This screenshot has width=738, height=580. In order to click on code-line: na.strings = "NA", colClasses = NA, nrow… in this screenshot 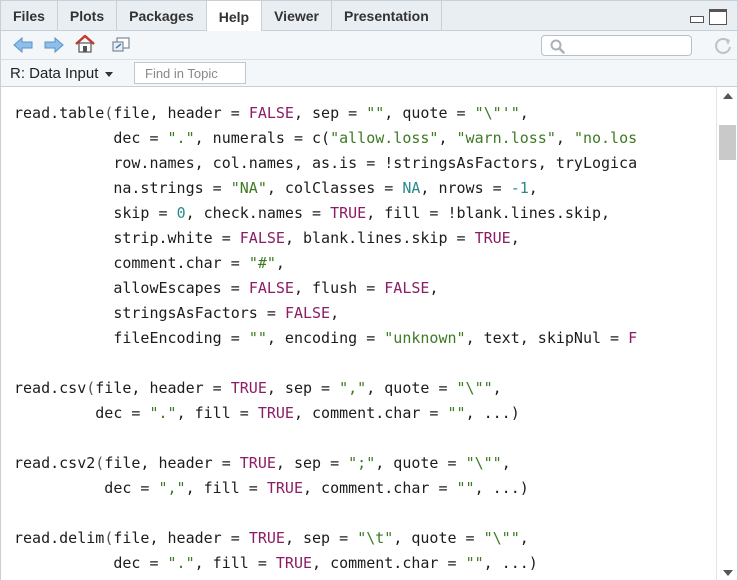, I will do `click(325, 188)`.